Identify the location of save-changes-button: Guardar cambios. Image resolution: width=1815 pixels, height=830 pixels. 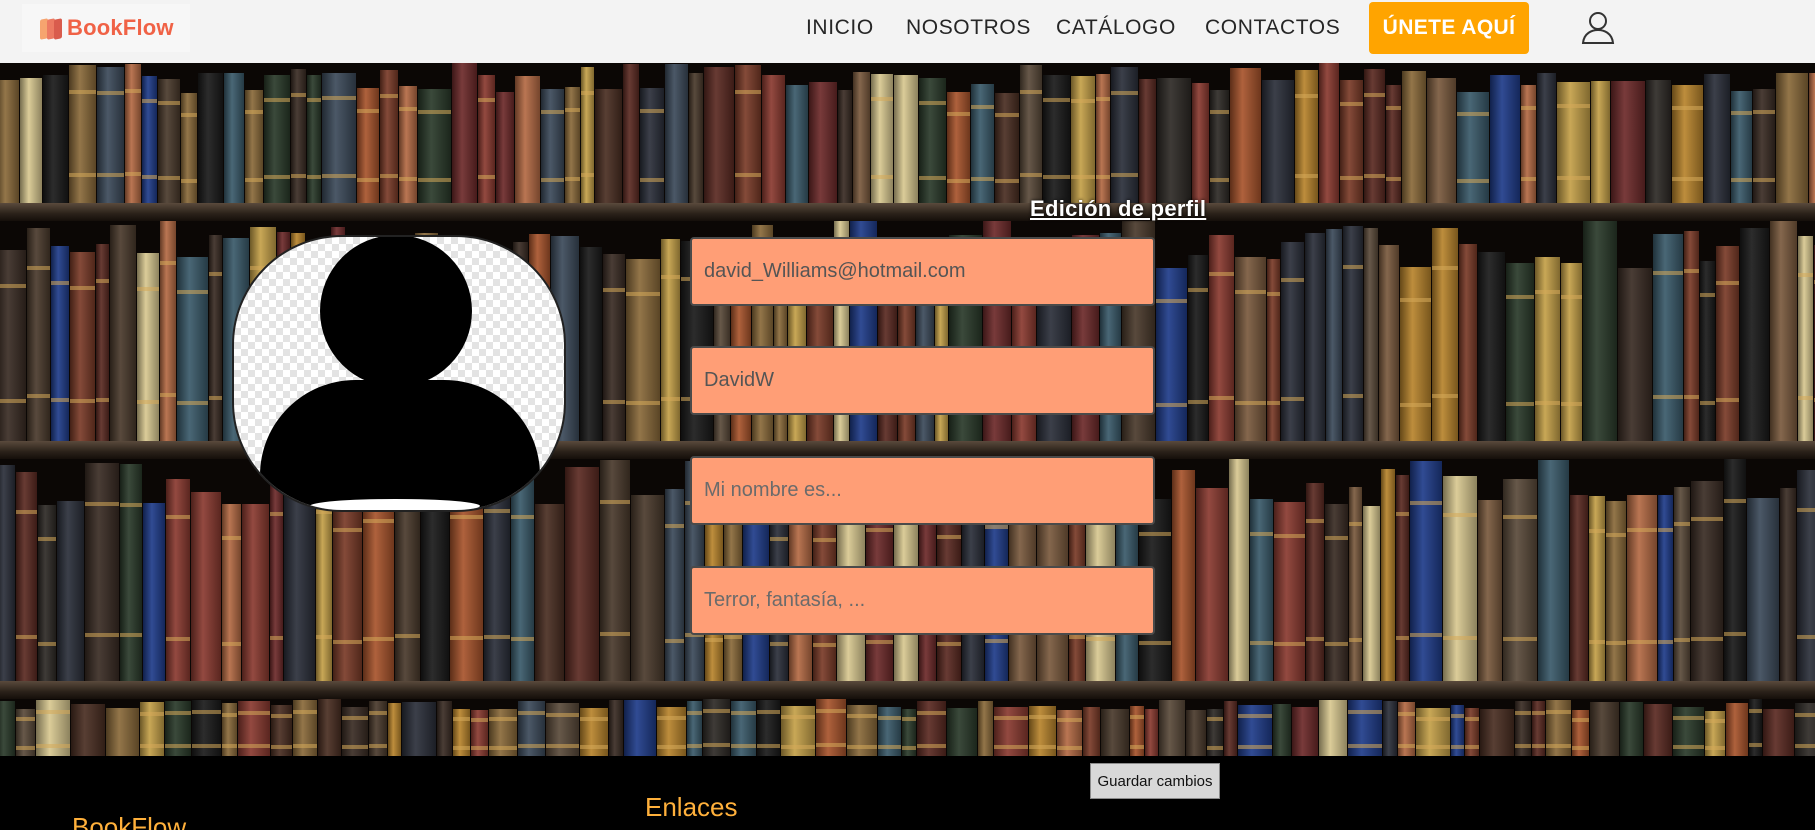
(1155, 781).